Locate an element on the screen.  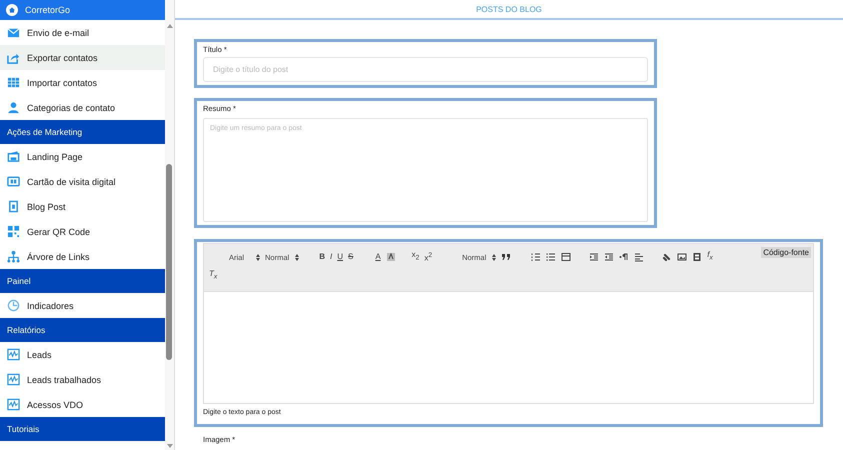
sidebar-item: Leads trabalhados is located at coordinates (83, 379).